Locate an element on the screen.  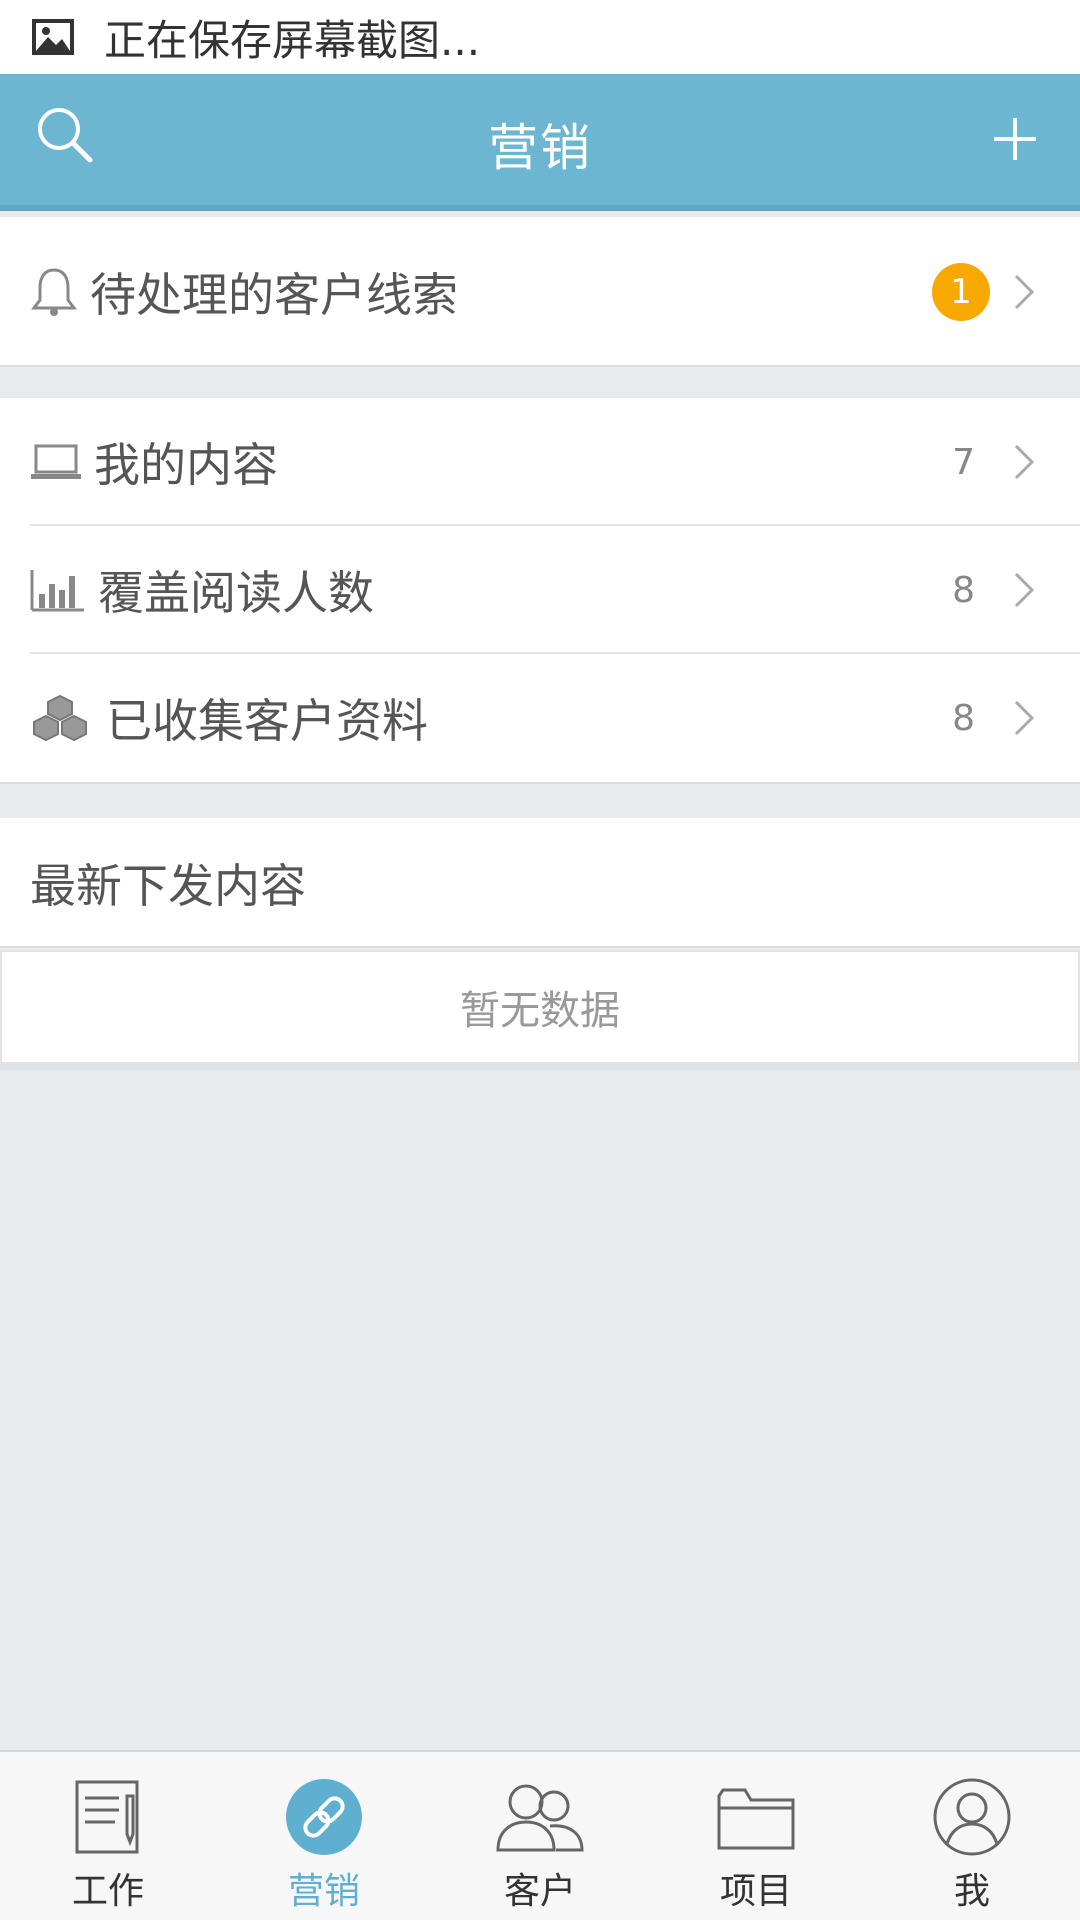
bar-chart-icon is located at coordinates (57, 591).